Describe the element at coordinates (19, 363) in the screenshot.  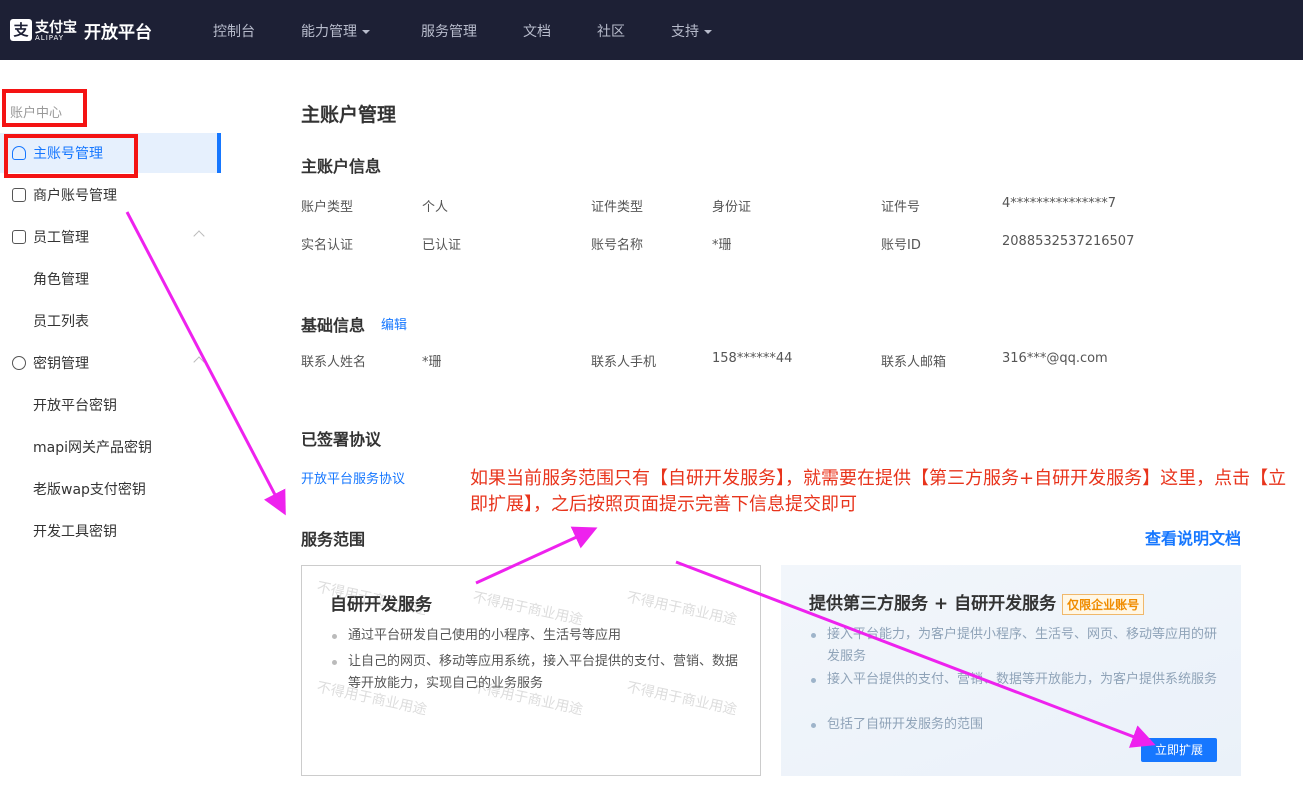
I see `key-icon` at that location.